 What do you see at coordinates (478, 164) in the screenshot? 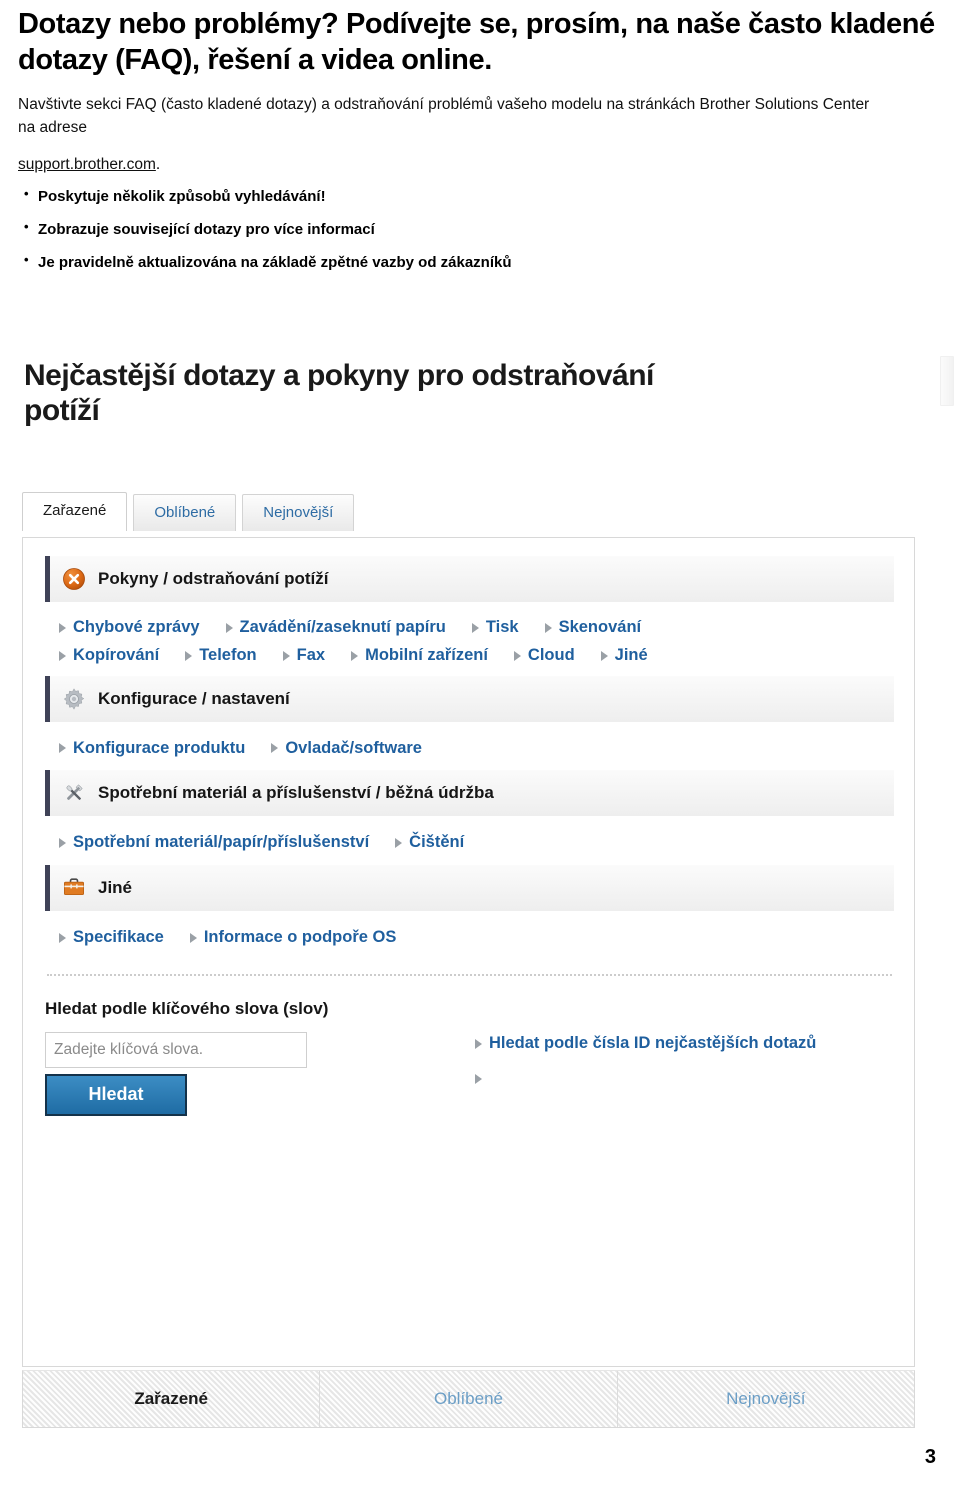
I see `support-url-line: support.brother.com.` at bounding box center [478, 164].